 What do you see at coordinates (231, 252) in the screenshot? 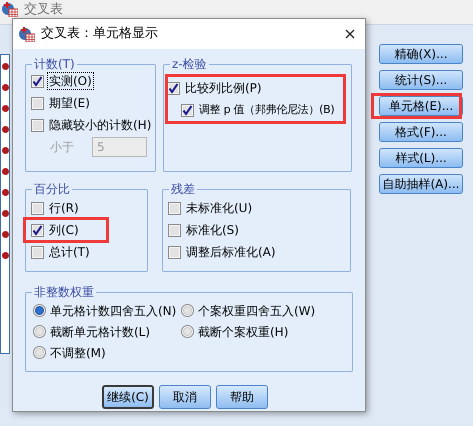
I see `checkbox-label: 调整后标准化(A)` at bounding box center [231, 252].